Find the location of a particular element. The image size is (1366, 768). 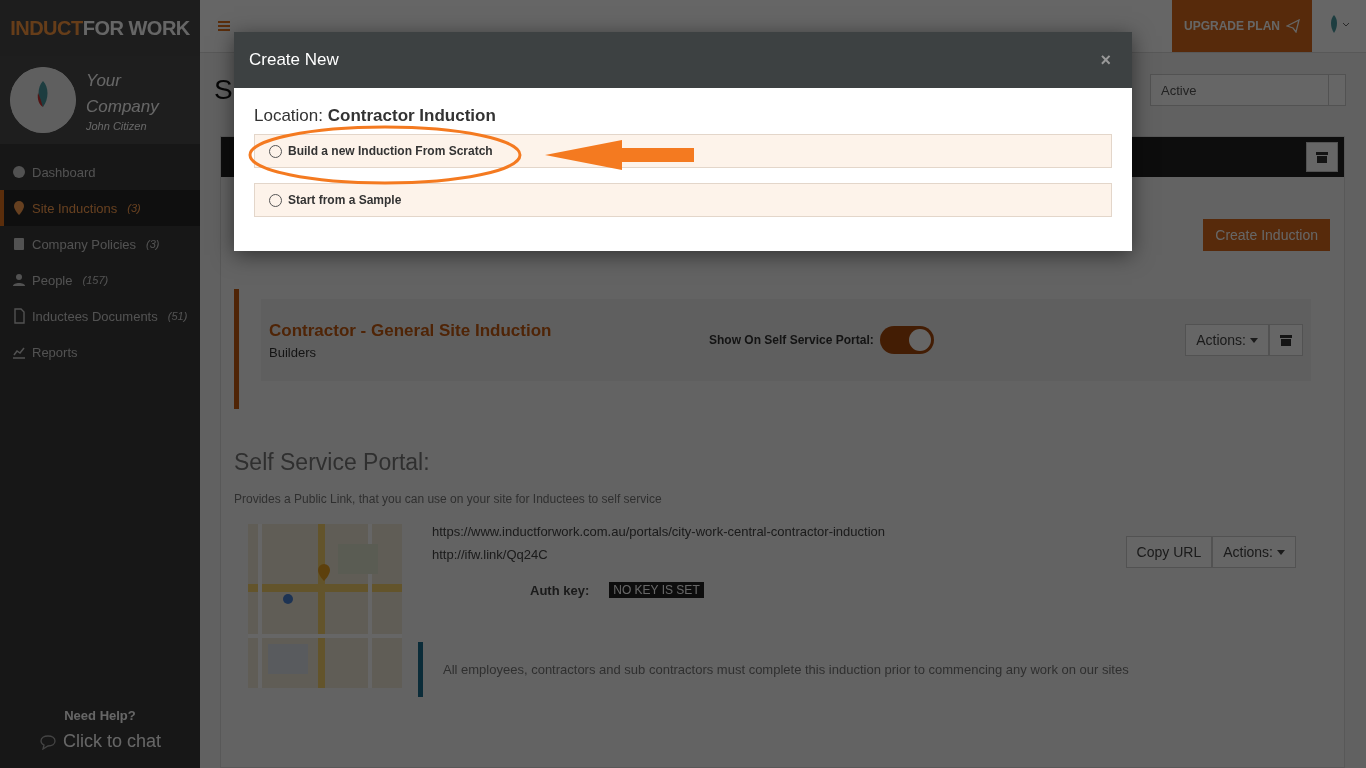

portal-toggle-label: Show On Self Service Portal: is located at coordinates (791, 340).